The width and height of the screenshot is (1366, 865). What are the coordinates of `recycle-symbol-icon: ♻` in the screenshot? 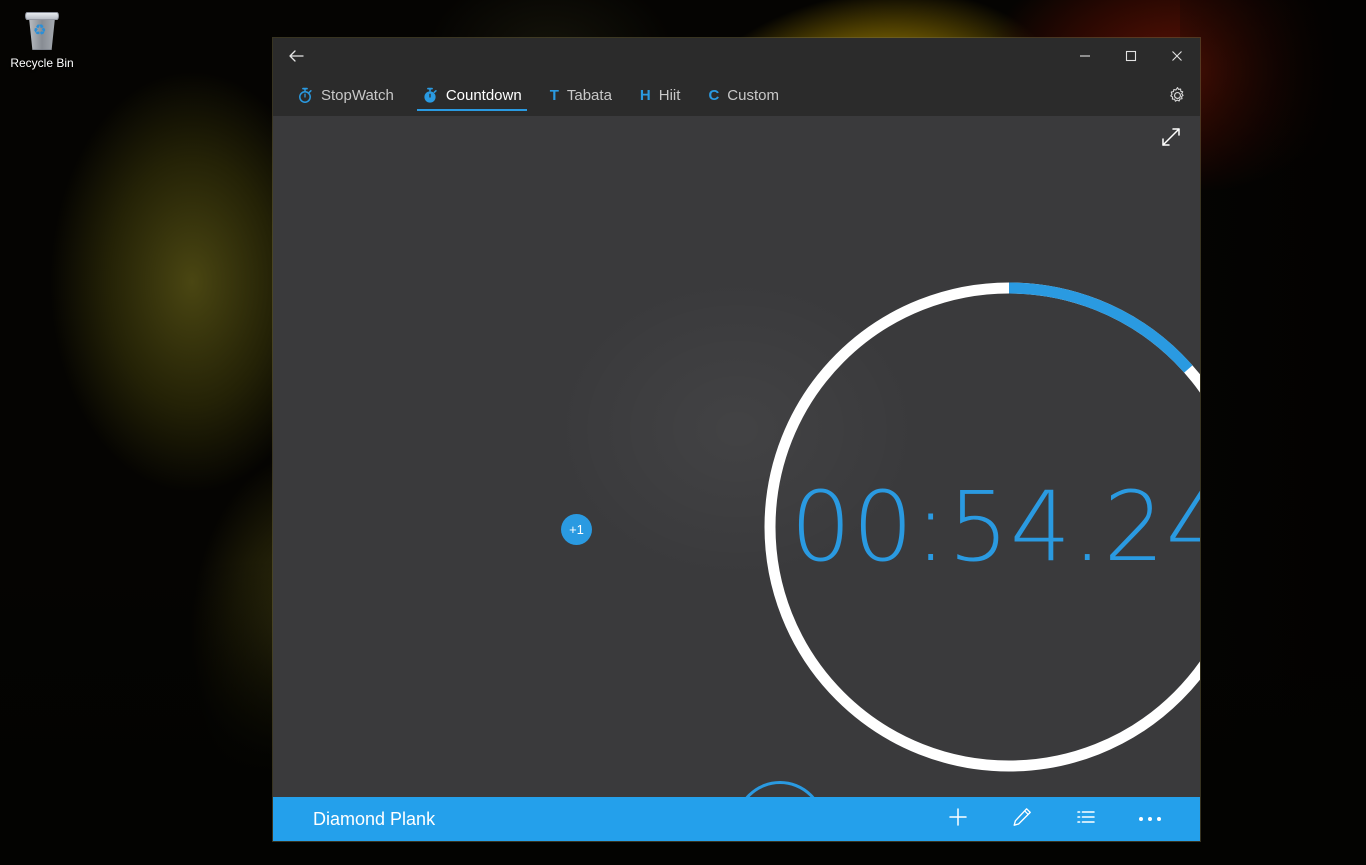 It's located at (40, 30).